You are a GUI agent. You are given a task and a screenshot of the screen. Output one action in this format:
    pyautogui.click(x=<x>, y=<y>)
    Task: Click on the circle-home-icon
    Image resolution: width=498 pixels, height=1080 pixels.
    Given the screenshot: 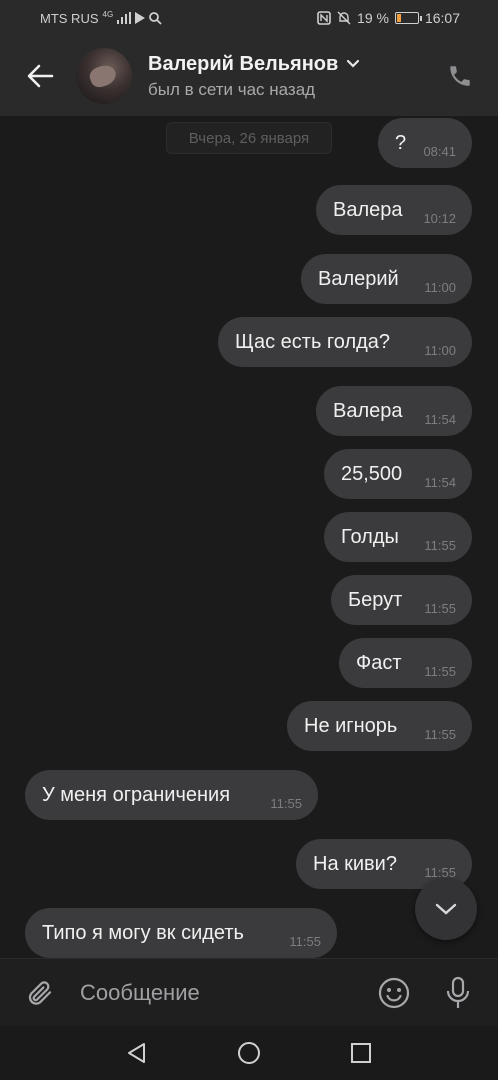 What is the action you would take?
    pyautogui.click(x=249, y=1053)
    